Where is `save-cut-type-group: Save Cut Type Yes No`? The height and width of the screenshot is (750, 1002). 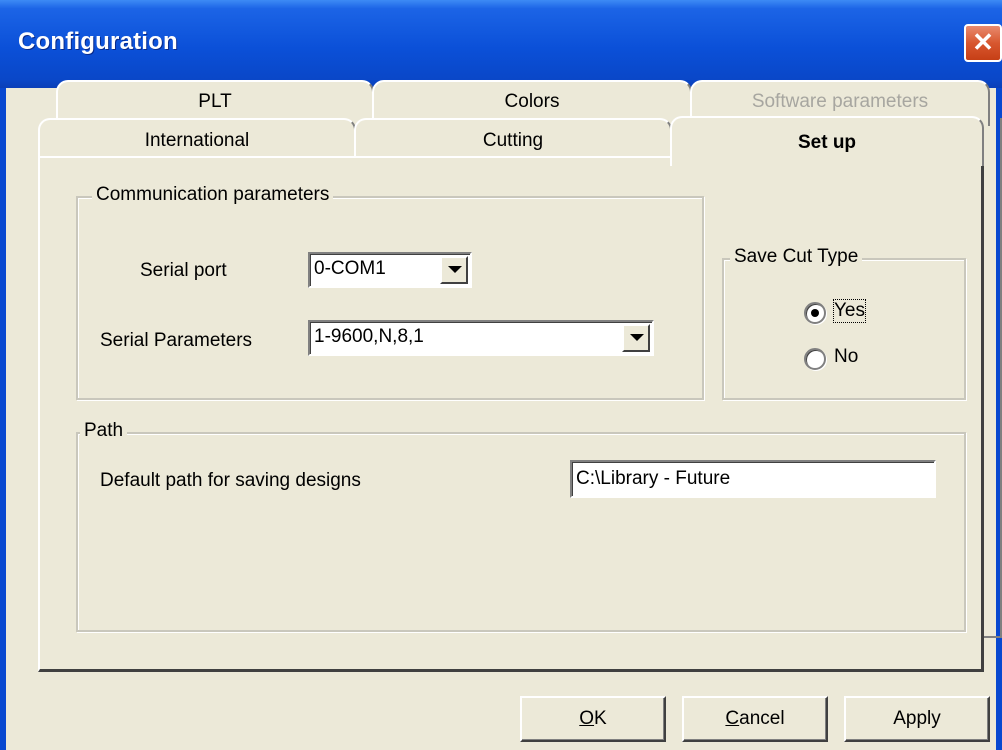
save-cut-type-group: Save Cut Type Yes No is located at coordinates (844, 323).